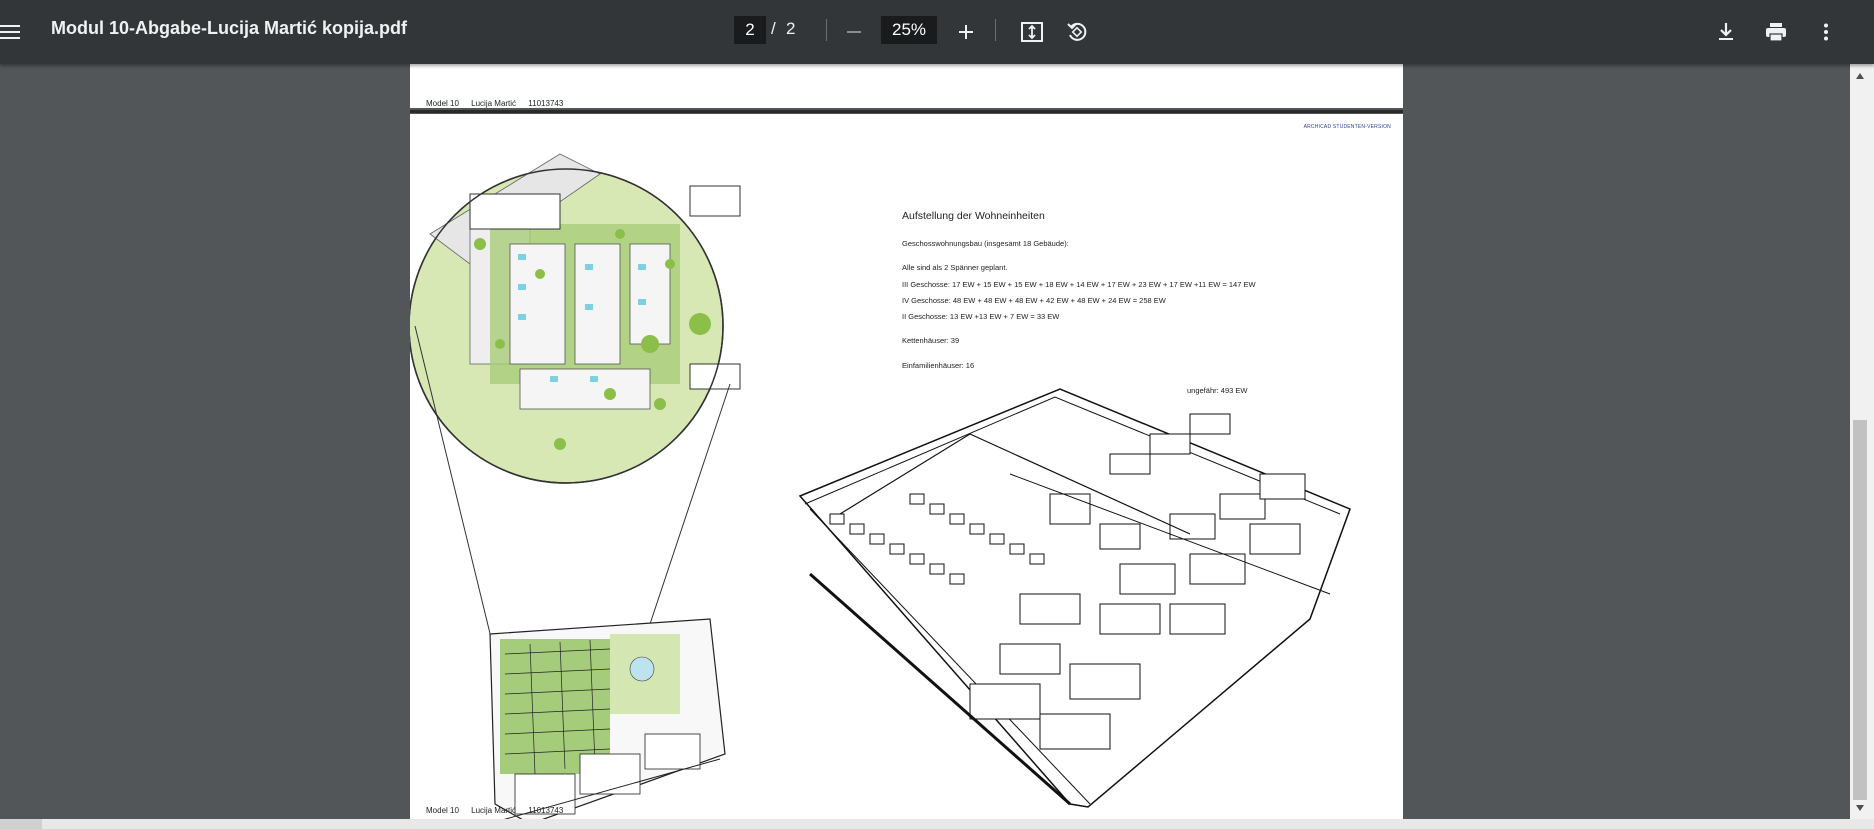 The height and width of the screenshot is (829, 1874). What do you see at coordinates (21, 824) in the screenshot?
I see `bottom-strip-segment` at bounding box center [21, 824].